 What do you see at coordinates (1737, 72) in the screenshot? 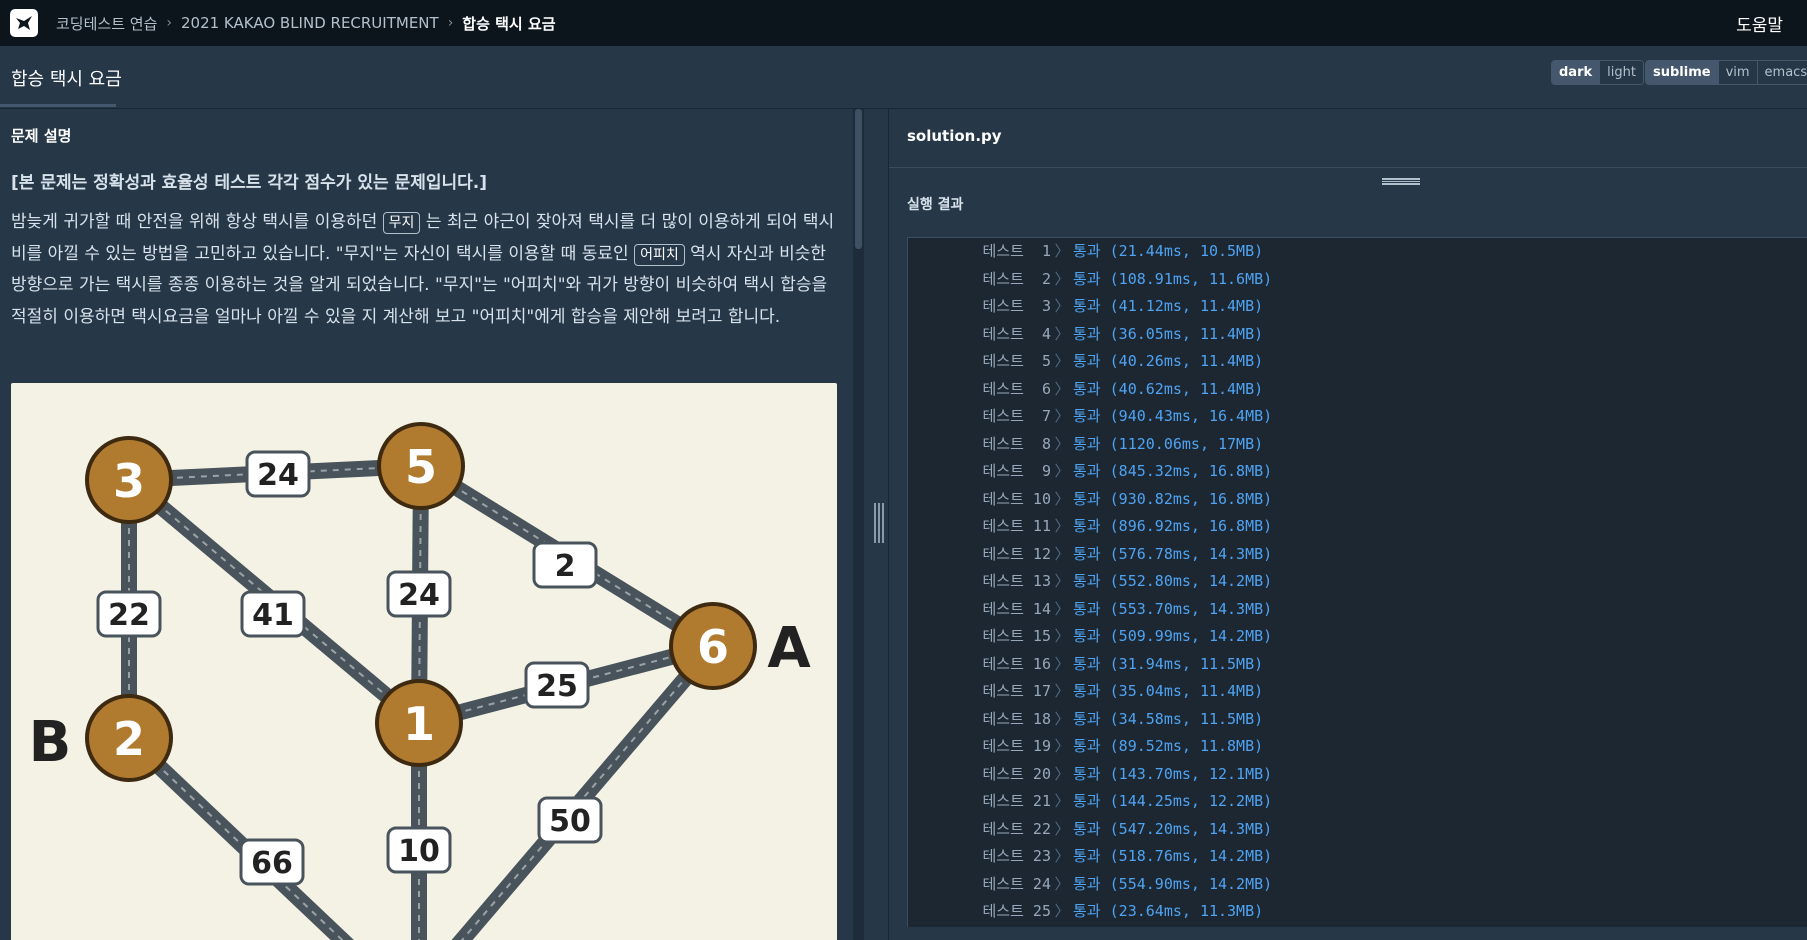
I see `keymap-vim-button: vim` at bounding box center [1737, 72].